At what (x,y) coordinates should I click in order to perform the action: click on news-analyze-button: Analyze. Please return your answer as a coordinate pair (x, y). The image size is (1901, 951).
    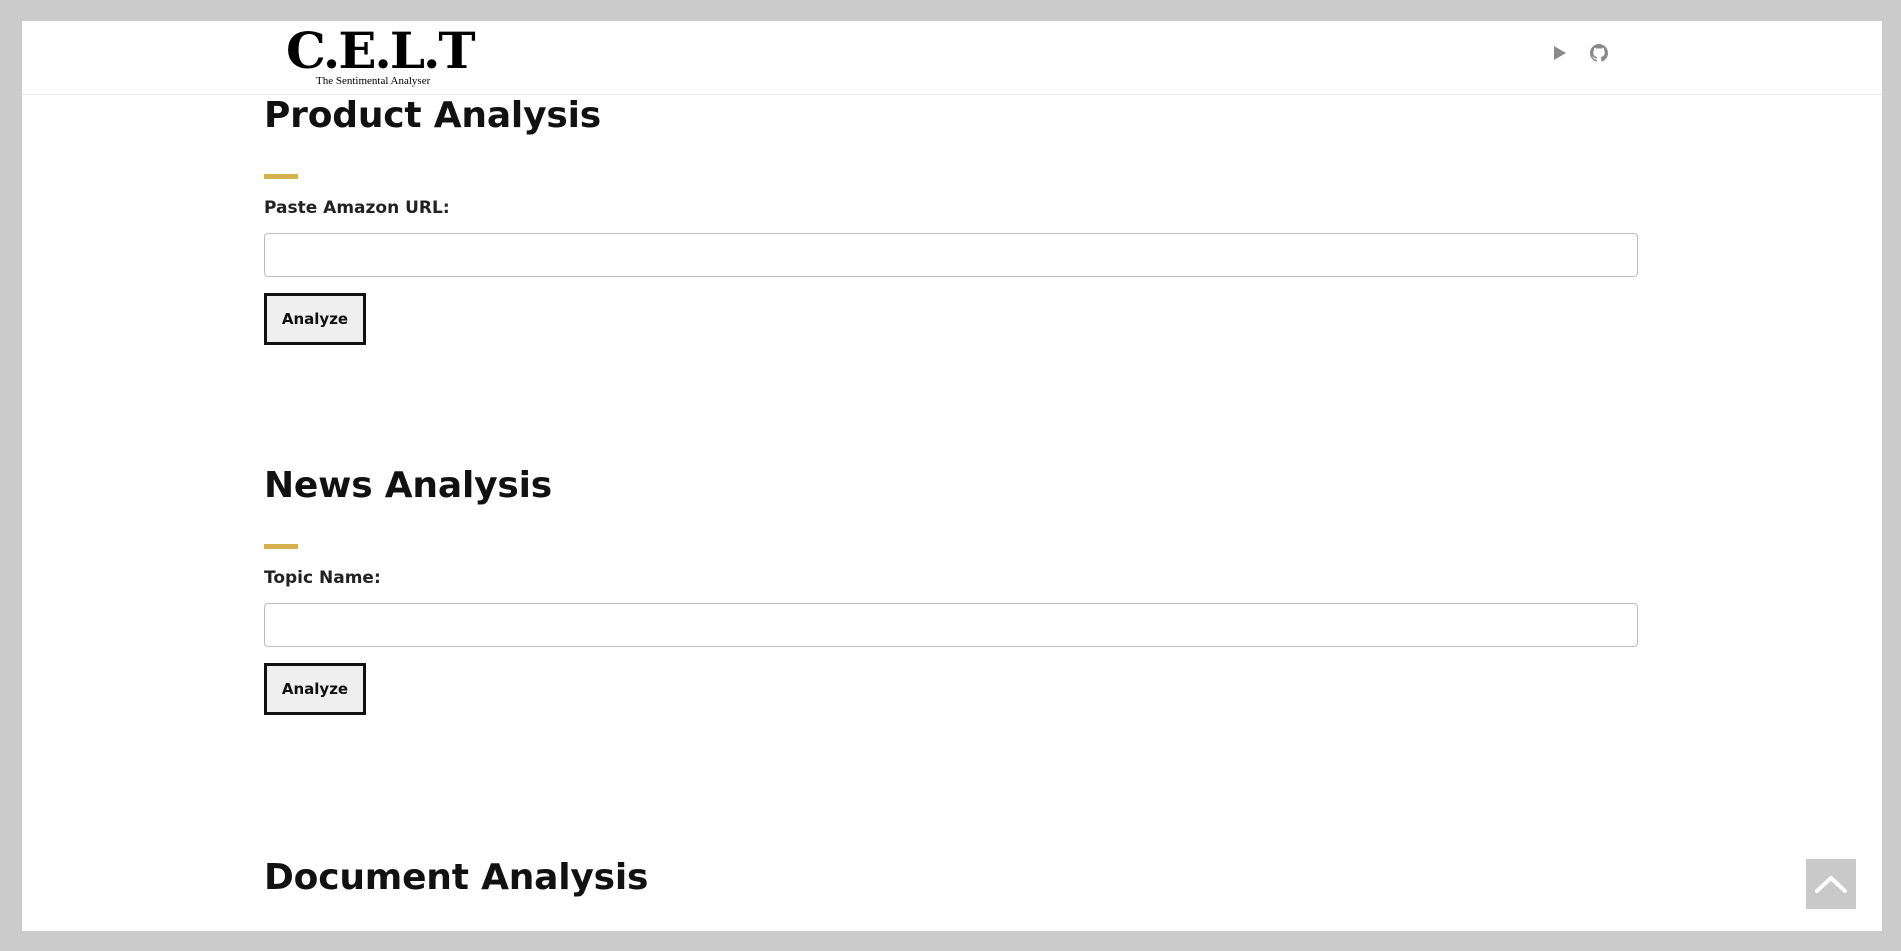
    Looking at the image, I should click on (315, 689).